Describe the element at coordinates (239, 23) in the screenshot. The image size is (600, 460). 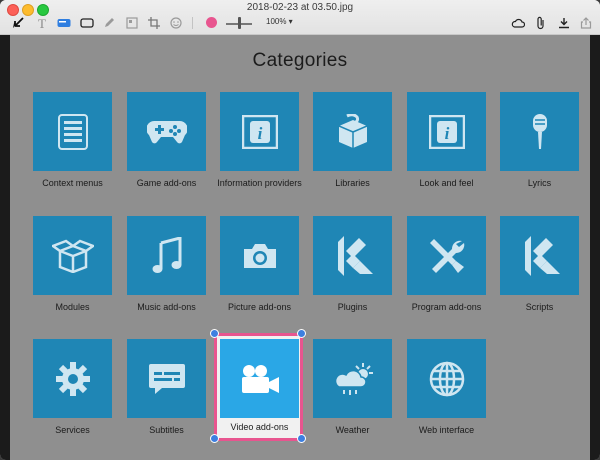
I see `stroke-size-slider-thumb` at that location.